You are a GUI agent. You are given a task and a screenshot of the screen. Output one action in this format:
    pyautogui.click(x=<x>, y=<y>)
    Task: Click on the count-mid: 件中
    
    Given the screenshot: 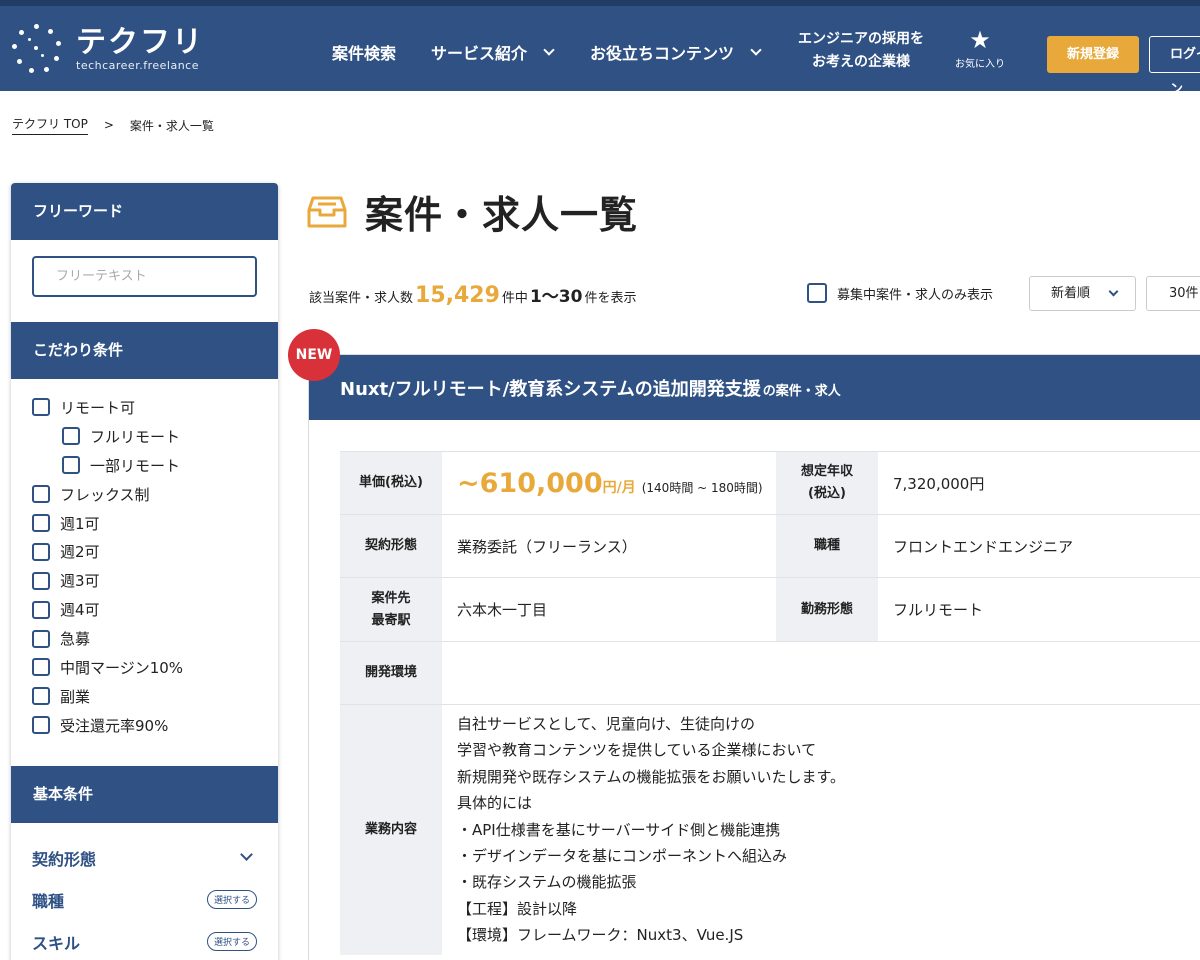 What is the action you would take?
    pyautogui.click(x=514, y=298)
    